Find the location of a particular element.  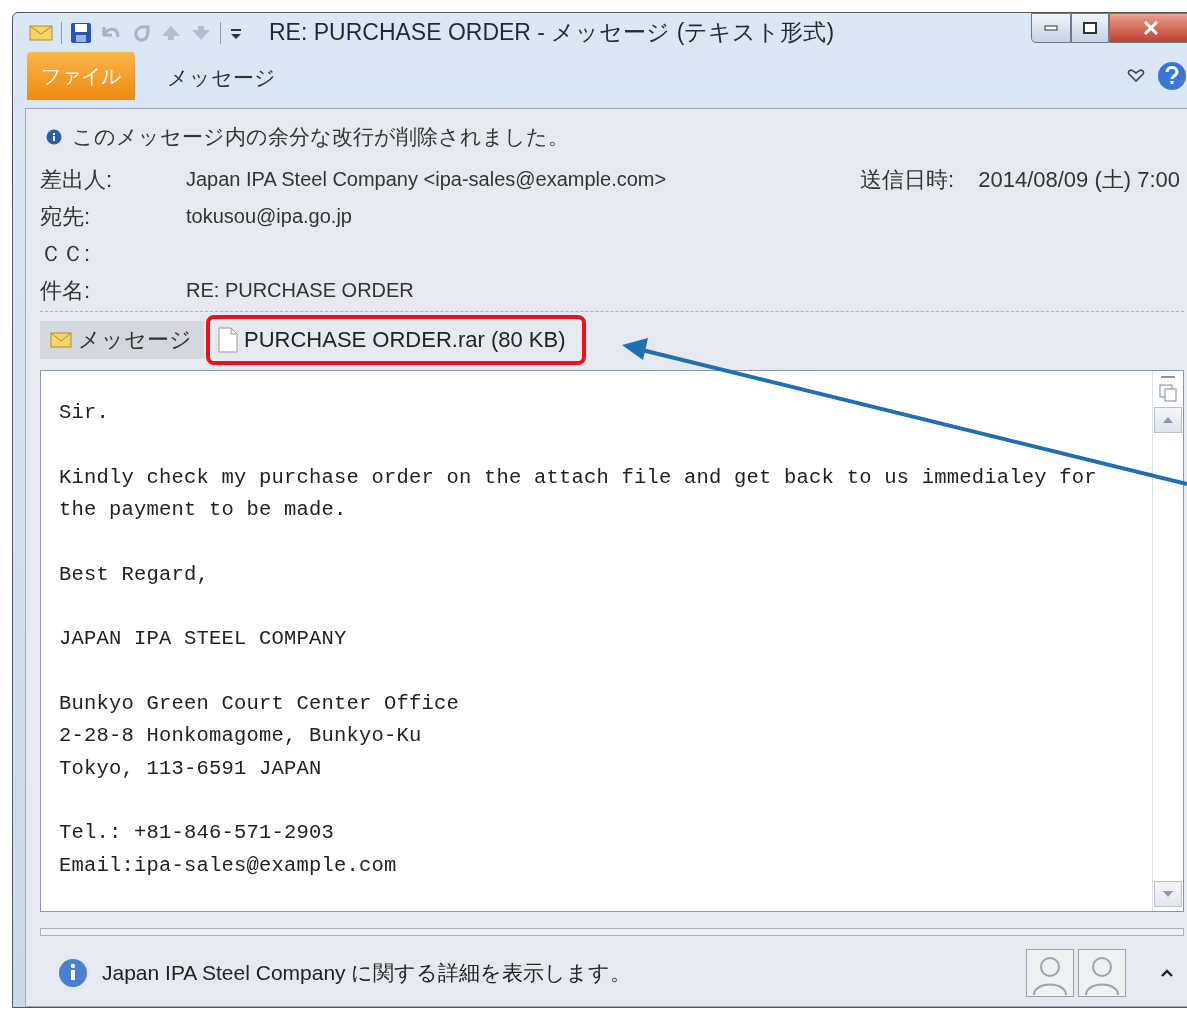

maximize-icon is located at coordinates (1090, 28).